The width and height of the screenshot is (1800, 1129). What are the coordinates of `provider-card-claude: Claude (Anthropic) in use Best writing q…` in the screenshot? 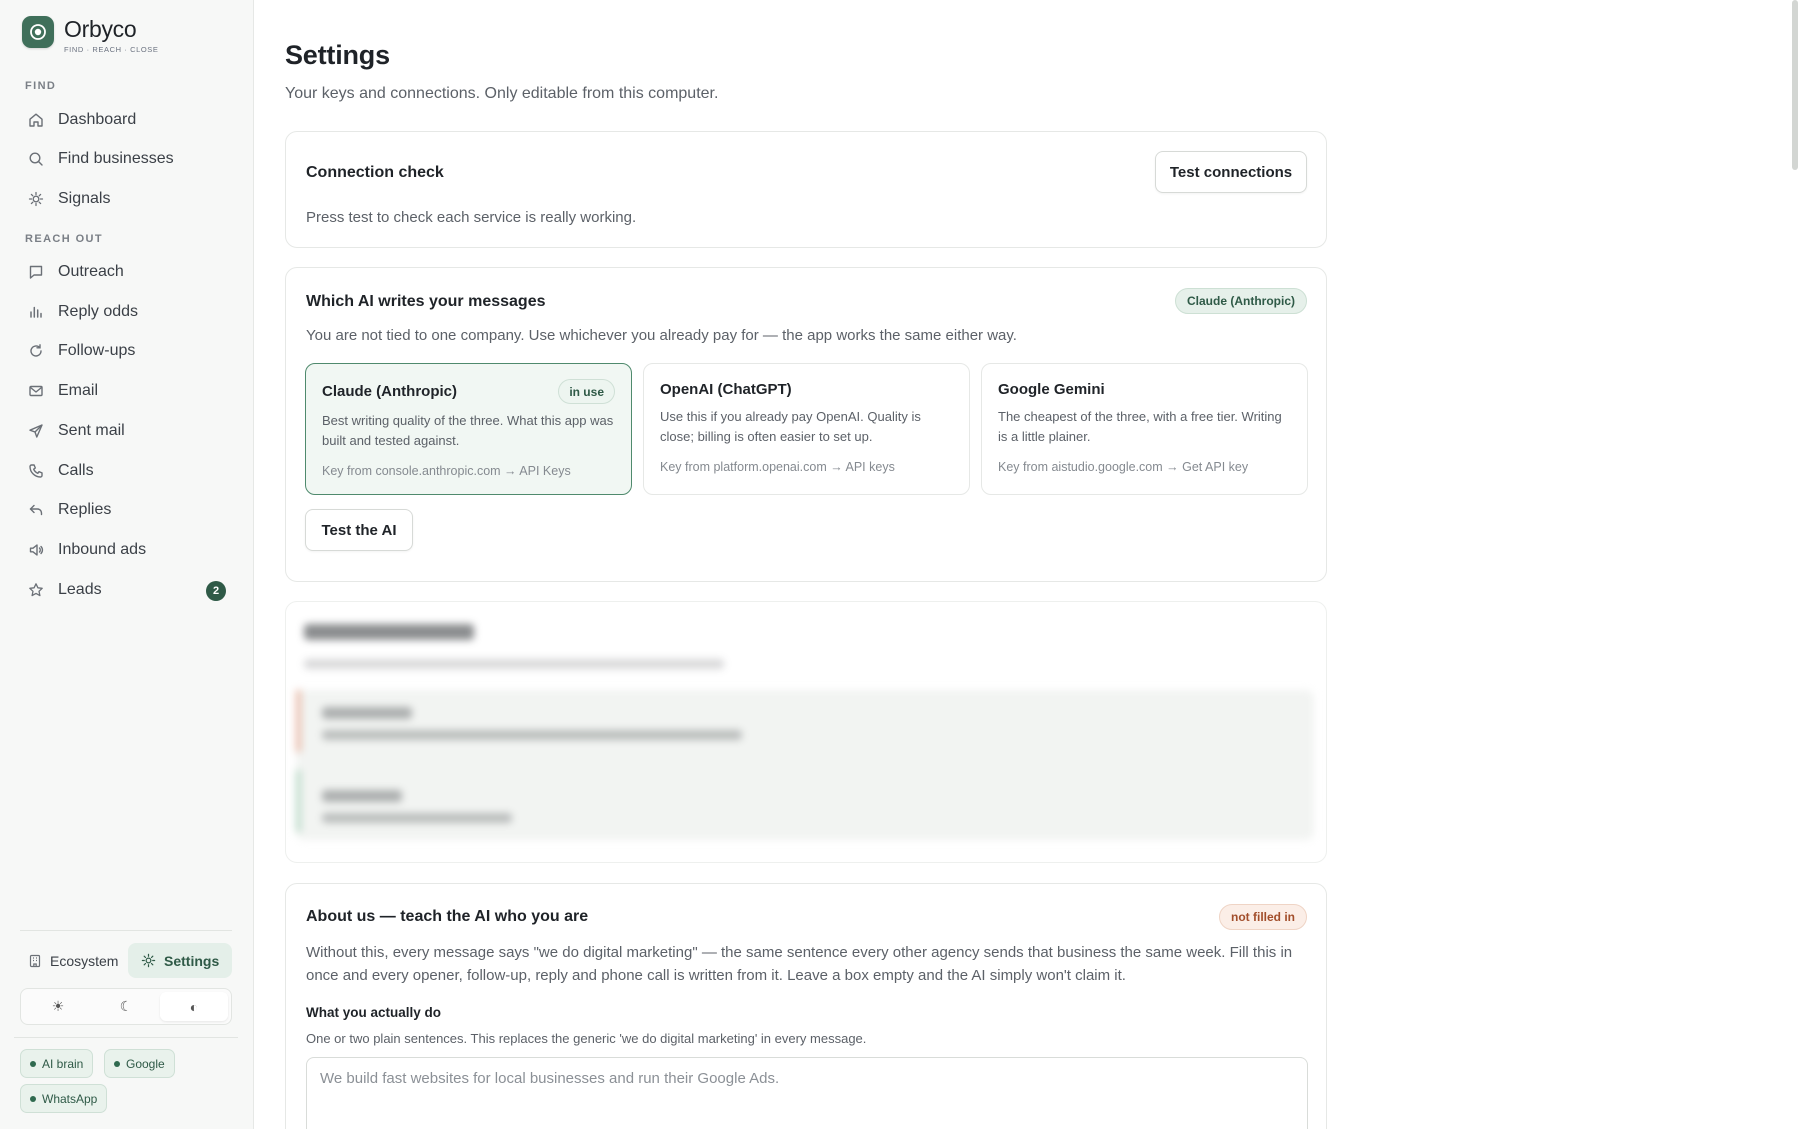 It's located at (468, 429).